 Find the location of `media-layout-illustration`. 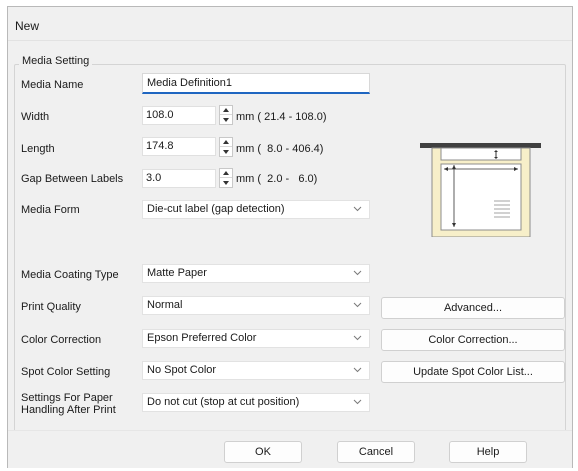

media-layout-illustration is located at coordinates (480, 190).